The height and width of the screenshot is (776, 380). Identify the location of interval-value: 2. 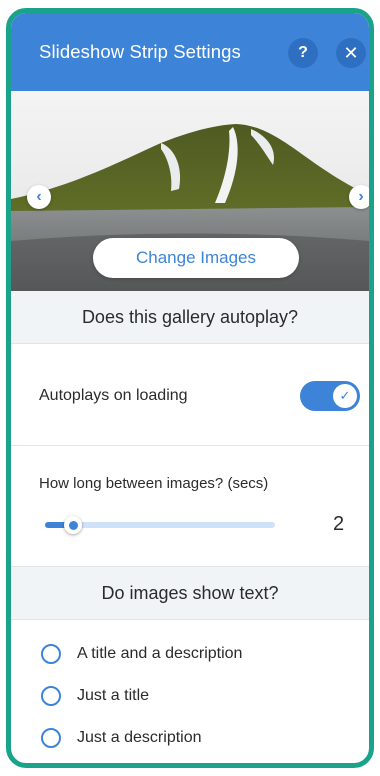
(339, 524).